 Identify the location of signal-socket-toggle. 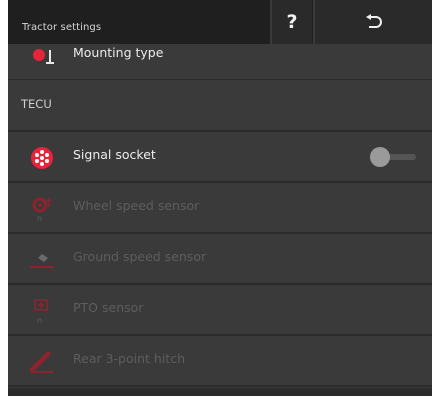
(394, 157).